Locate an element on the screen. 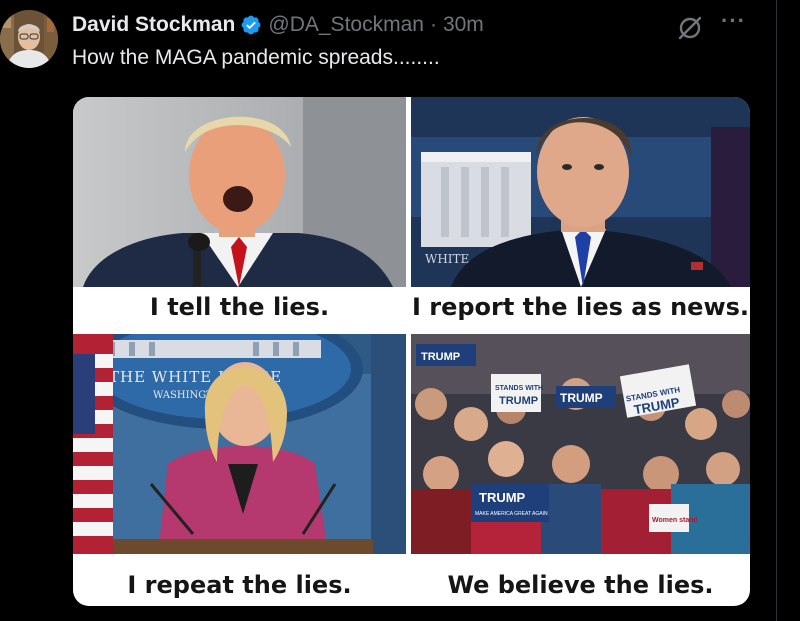  panel-news-anchor: WHITE is located at coordinates (580, 192).